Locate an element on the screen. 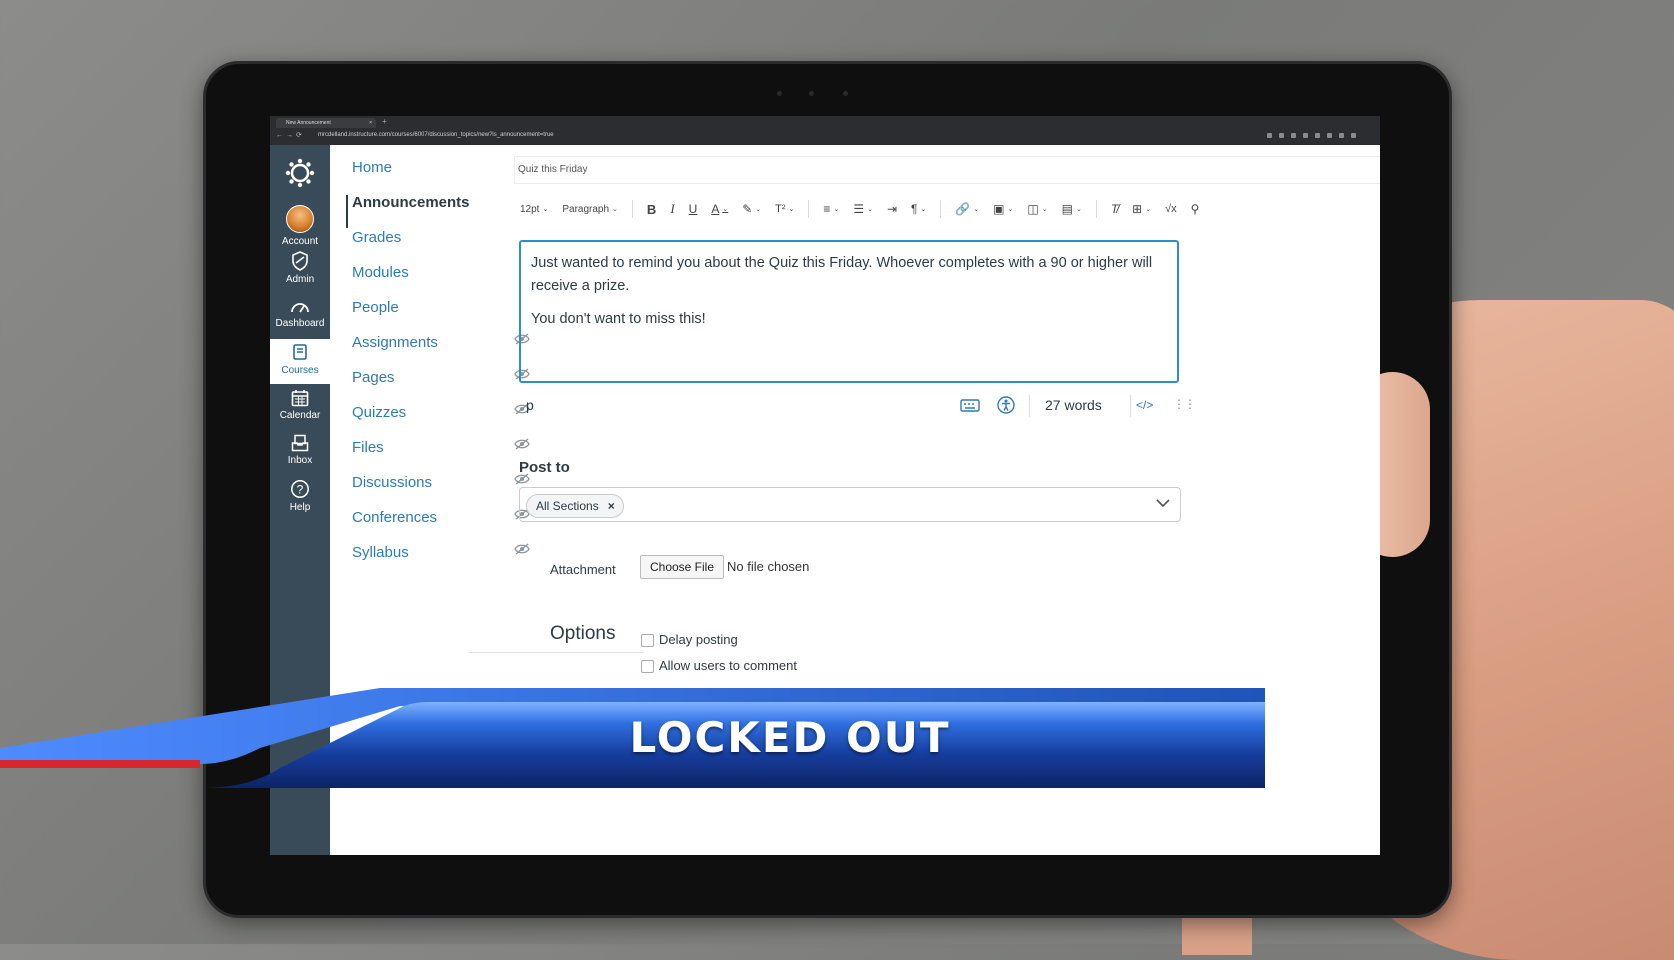 The width and height of the screenshot is (1674, 960). course-nav-assignments: Assignments is located at coordinates (395, 342).